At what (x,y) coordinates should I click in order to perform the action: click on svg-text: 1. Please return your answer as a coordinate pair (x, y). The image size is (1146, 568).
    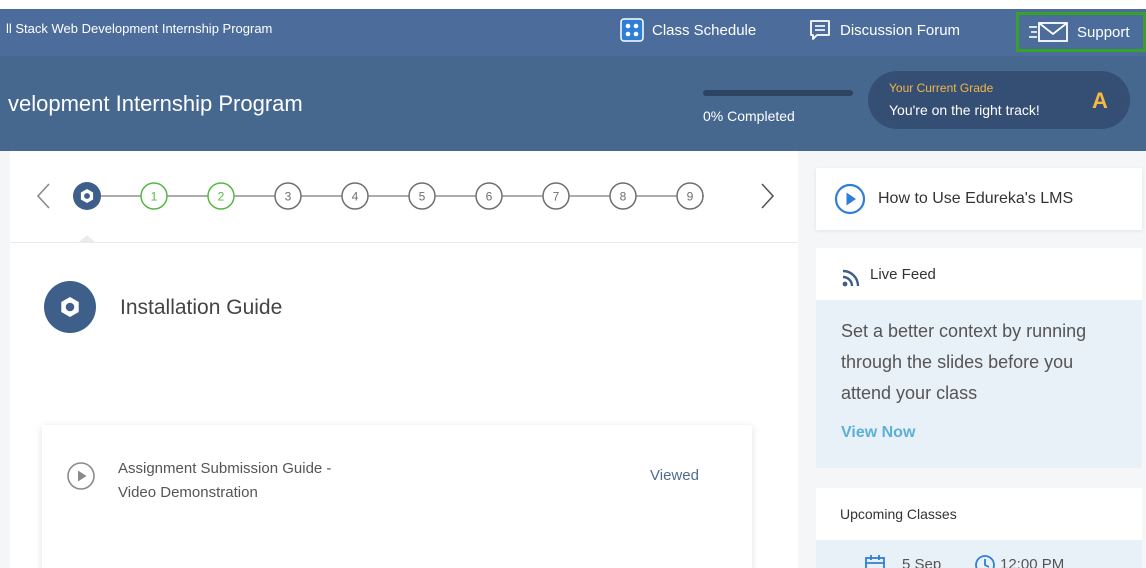
    Looking at the image, I should click on (154, 197).